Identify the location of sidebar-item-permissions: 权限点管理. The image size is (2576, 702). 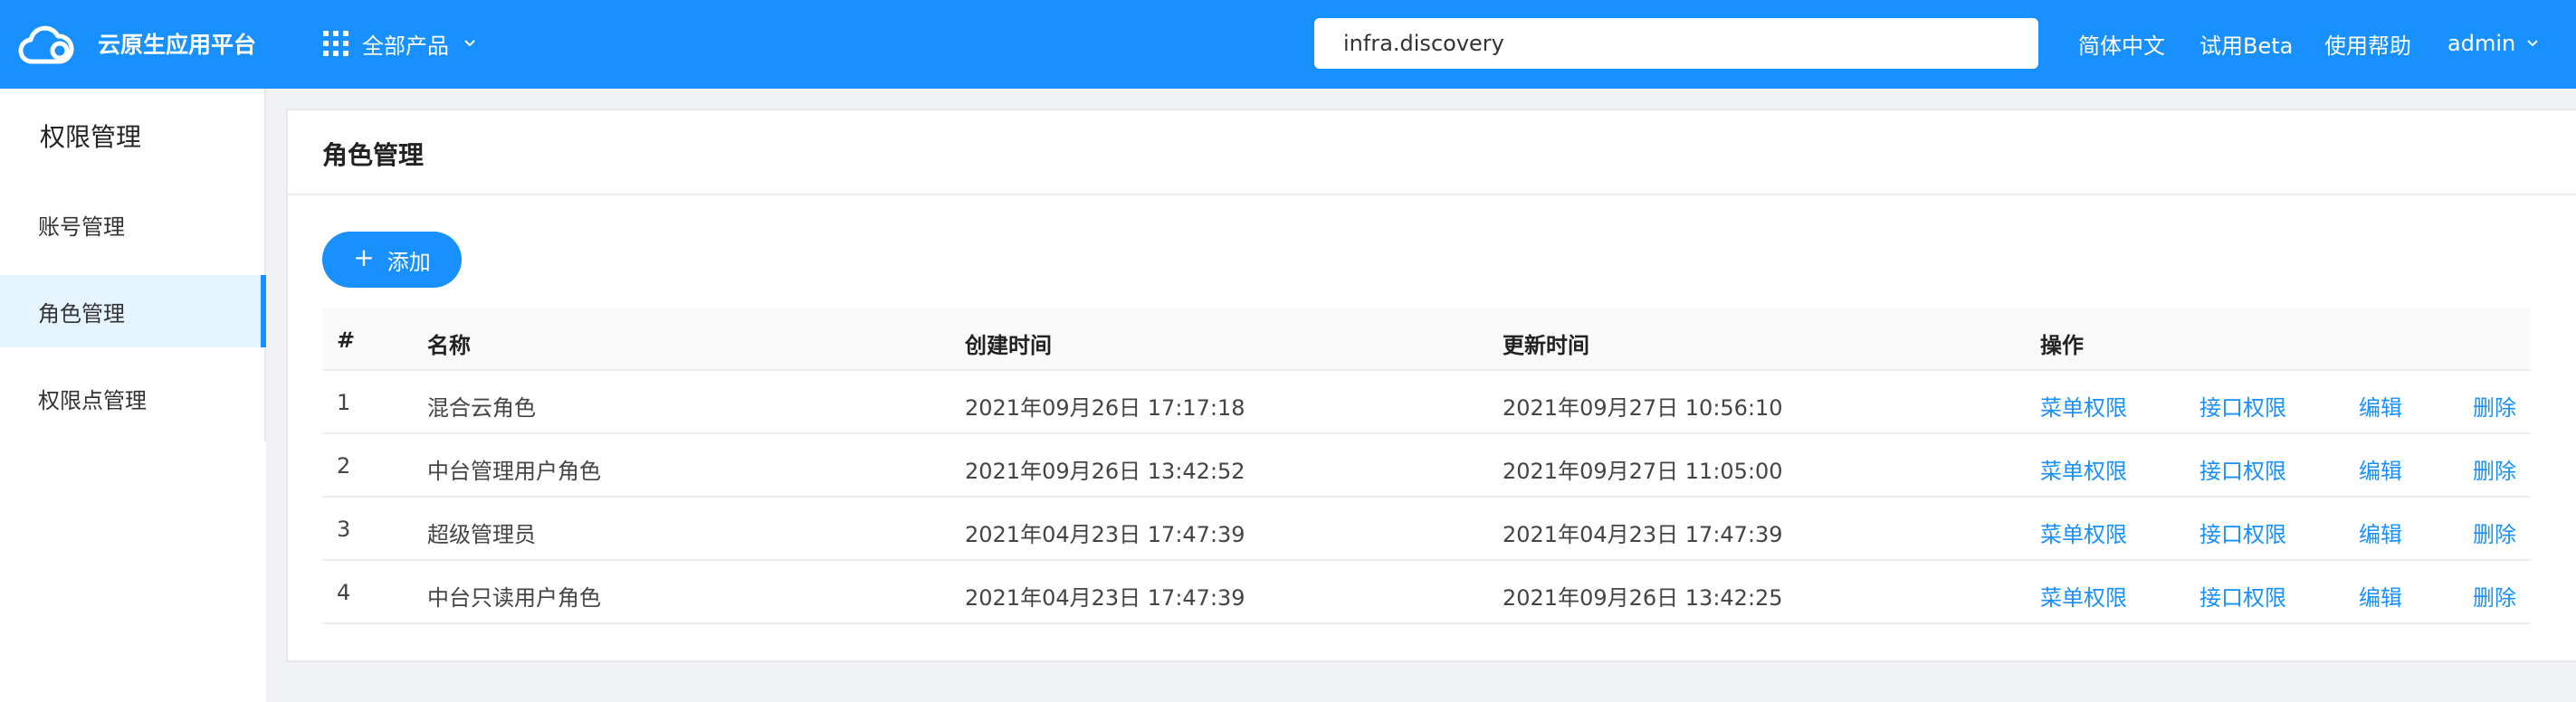
(133, 398).